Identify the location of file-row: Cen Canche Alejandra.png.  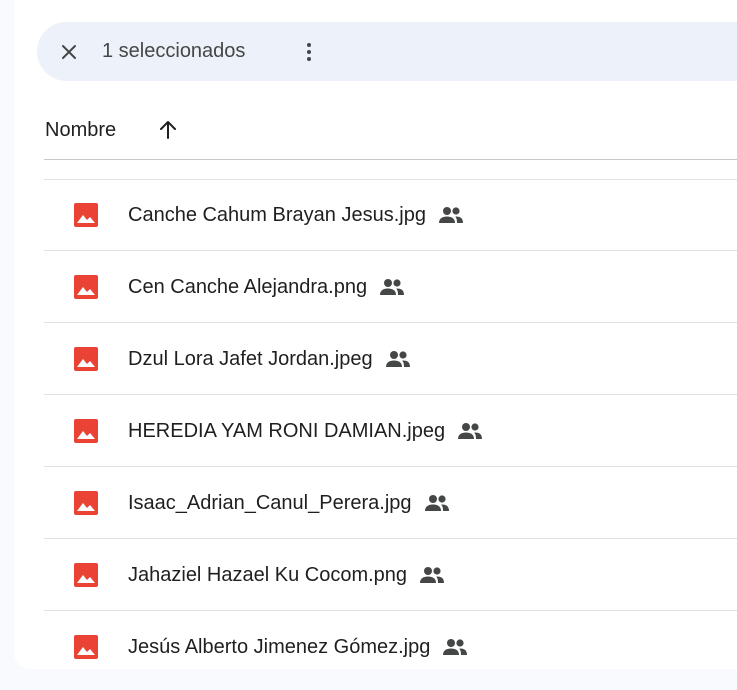
(390, 287).